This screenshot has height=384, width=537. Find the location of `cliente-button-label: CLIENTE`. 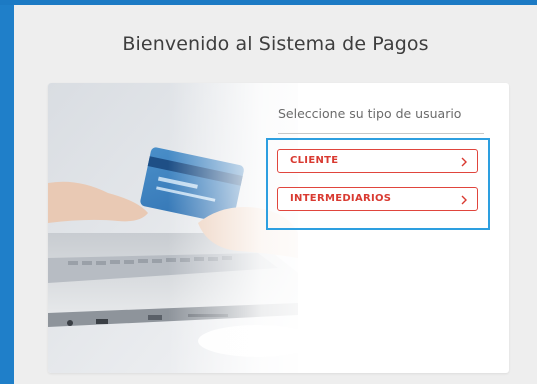

cliente-button-label: CLIENTE is located at coordinates (314, 160).